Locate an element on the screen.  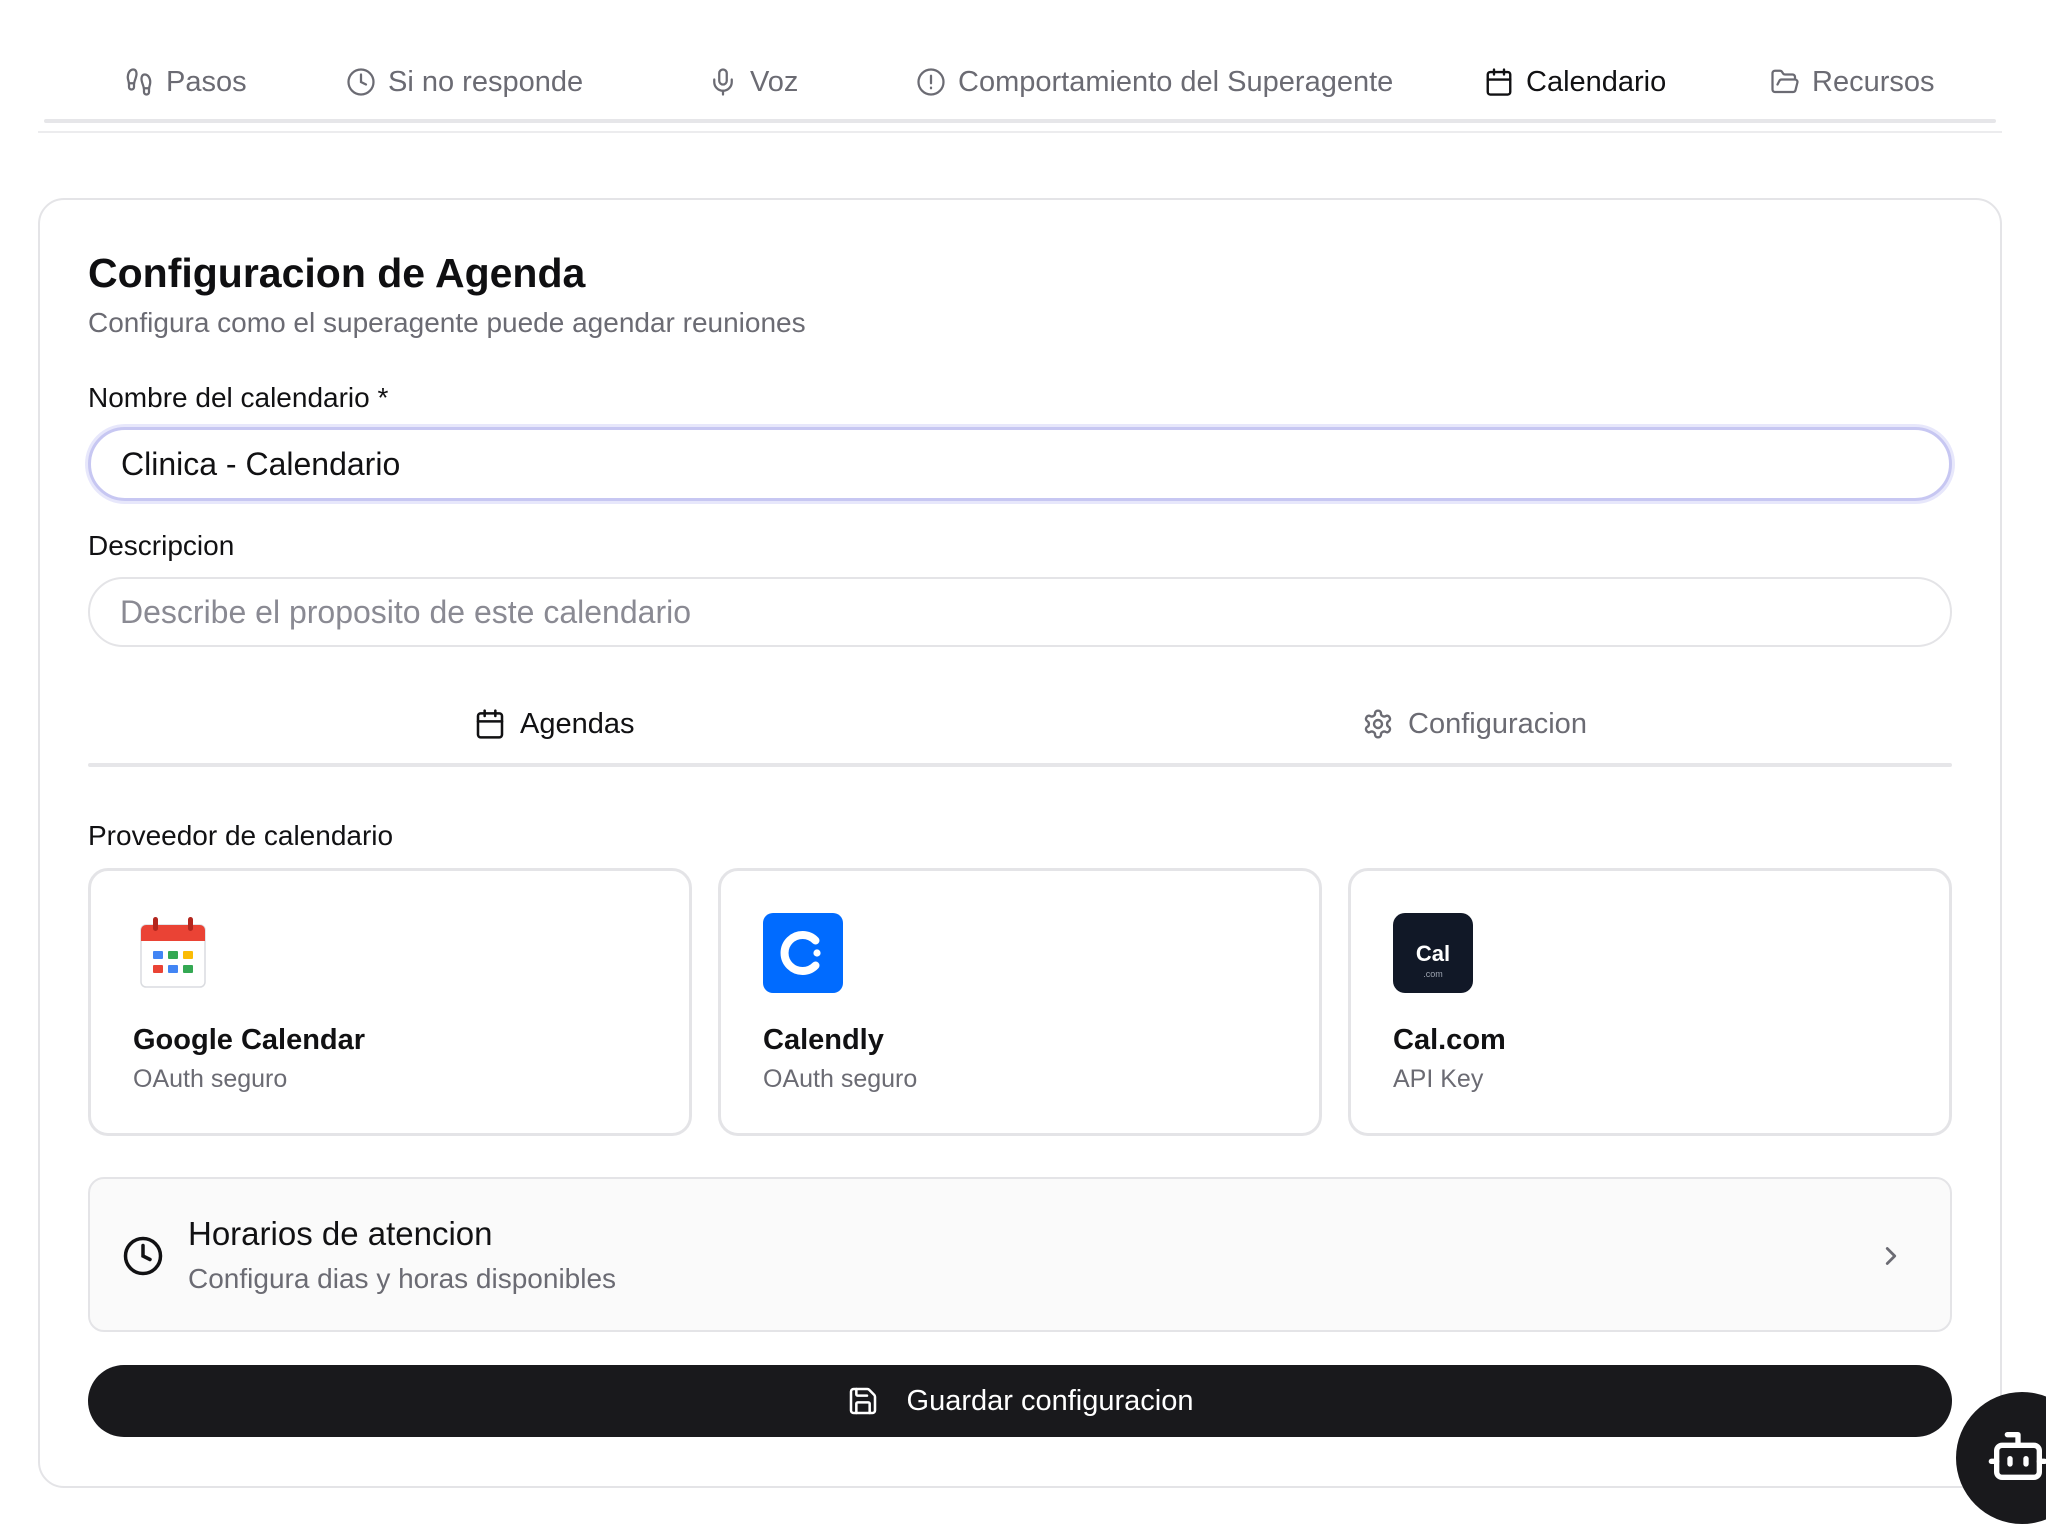
chevron-right-icon is located at coordinates (1891, 1256).